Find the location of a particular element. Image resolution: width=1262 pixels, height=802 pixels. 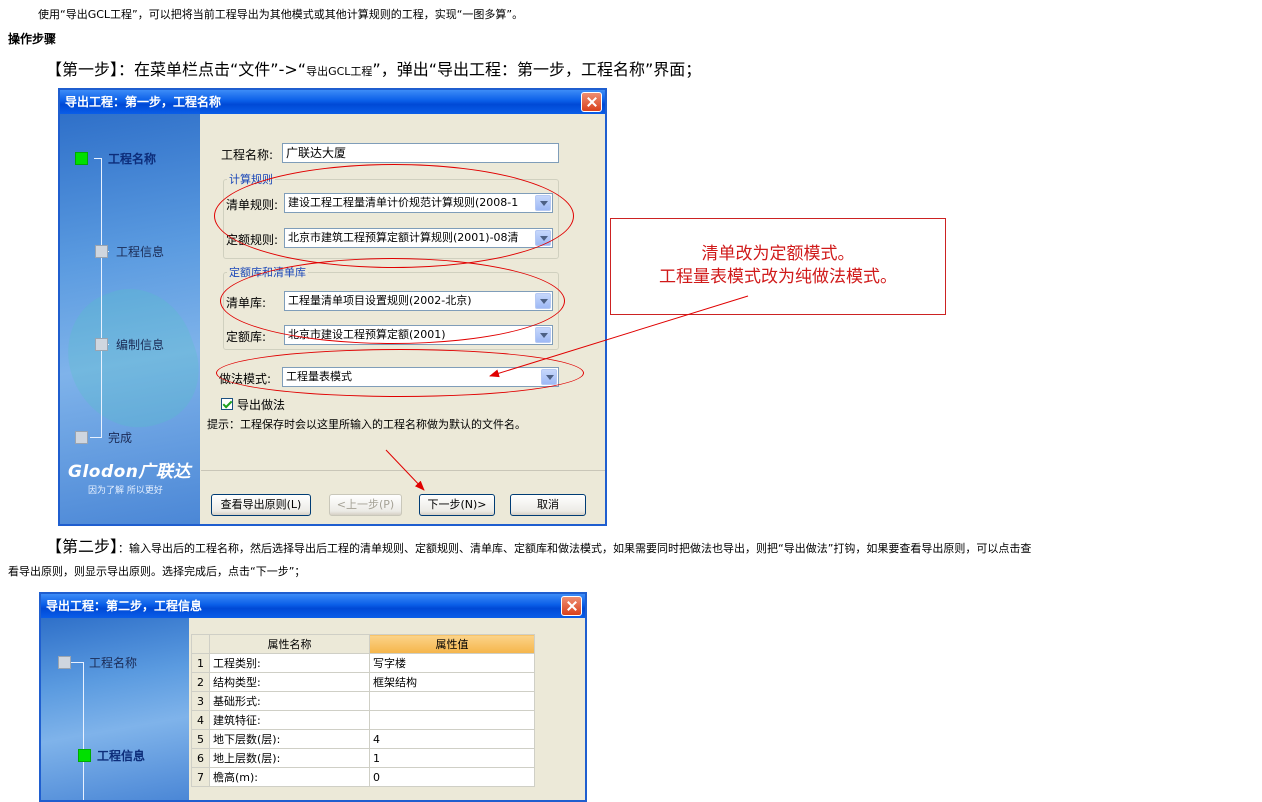

property-value: 4 is located at coordinates (452, 739).